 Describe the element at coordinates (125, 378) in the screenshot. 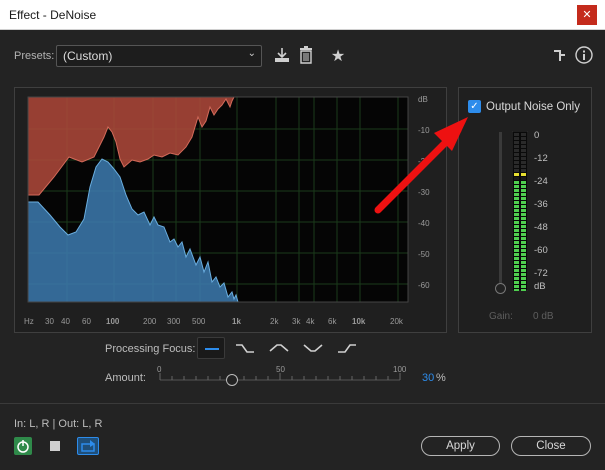

I see `amount-label: Amount:` at that location.